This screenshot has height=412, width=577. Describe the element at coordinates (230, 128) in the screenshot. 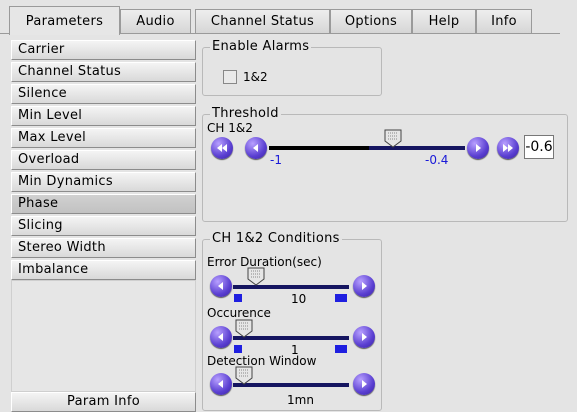

I see `threshold-channel-label: CH 1&2` at that location.